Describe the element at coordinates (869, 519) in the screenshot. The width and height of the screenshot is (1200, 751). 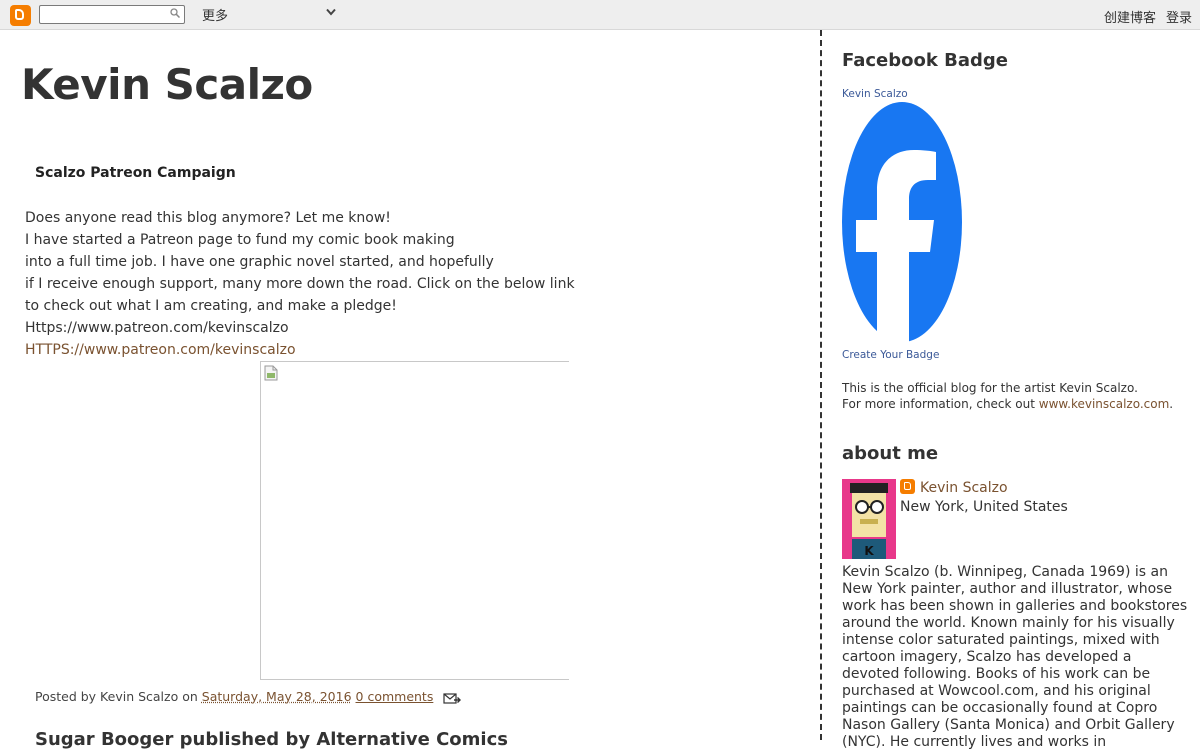
I see `avatar: K` at that location.